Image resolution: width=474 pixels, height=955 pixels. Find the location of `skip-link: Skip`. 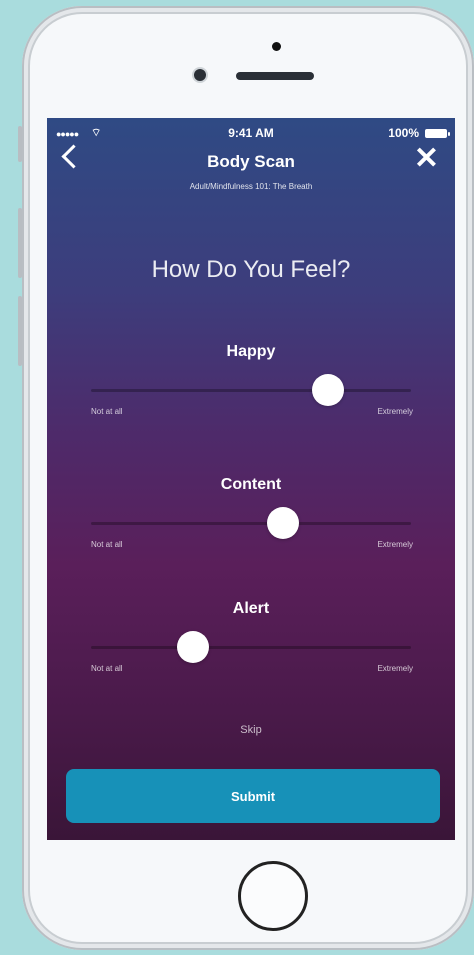

skip-link: Skip is located at coordinates (251, 730).